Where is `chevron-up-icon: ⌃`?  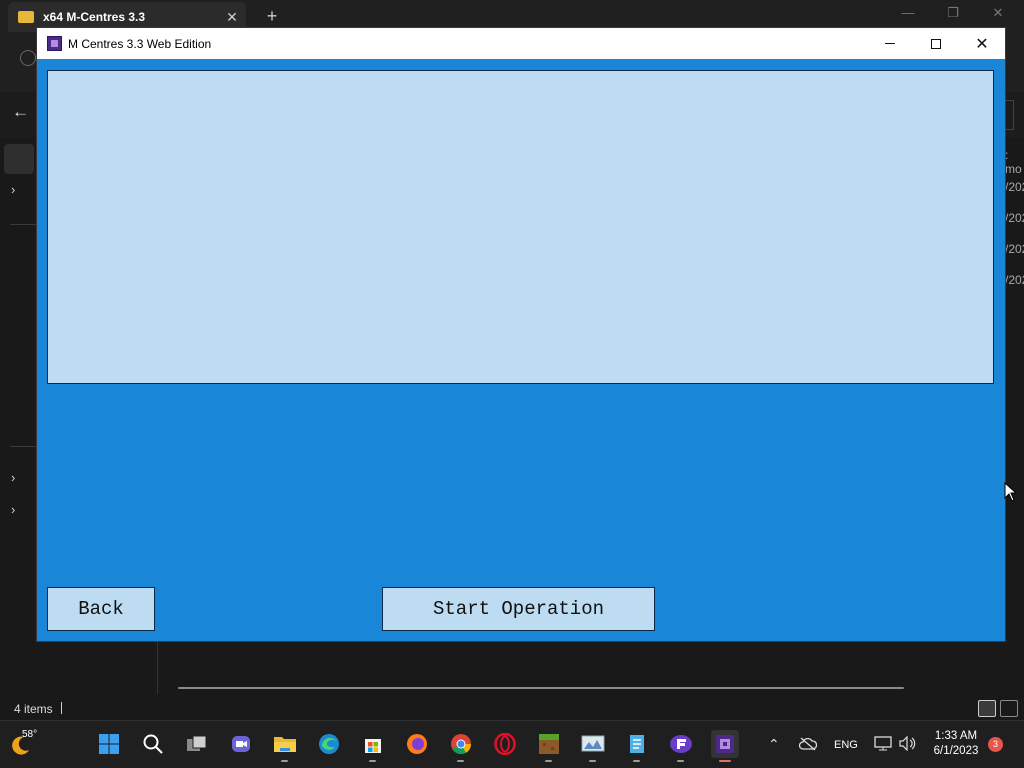 chevron-up-icon: ⌃ is located at coordinates (774, 744).